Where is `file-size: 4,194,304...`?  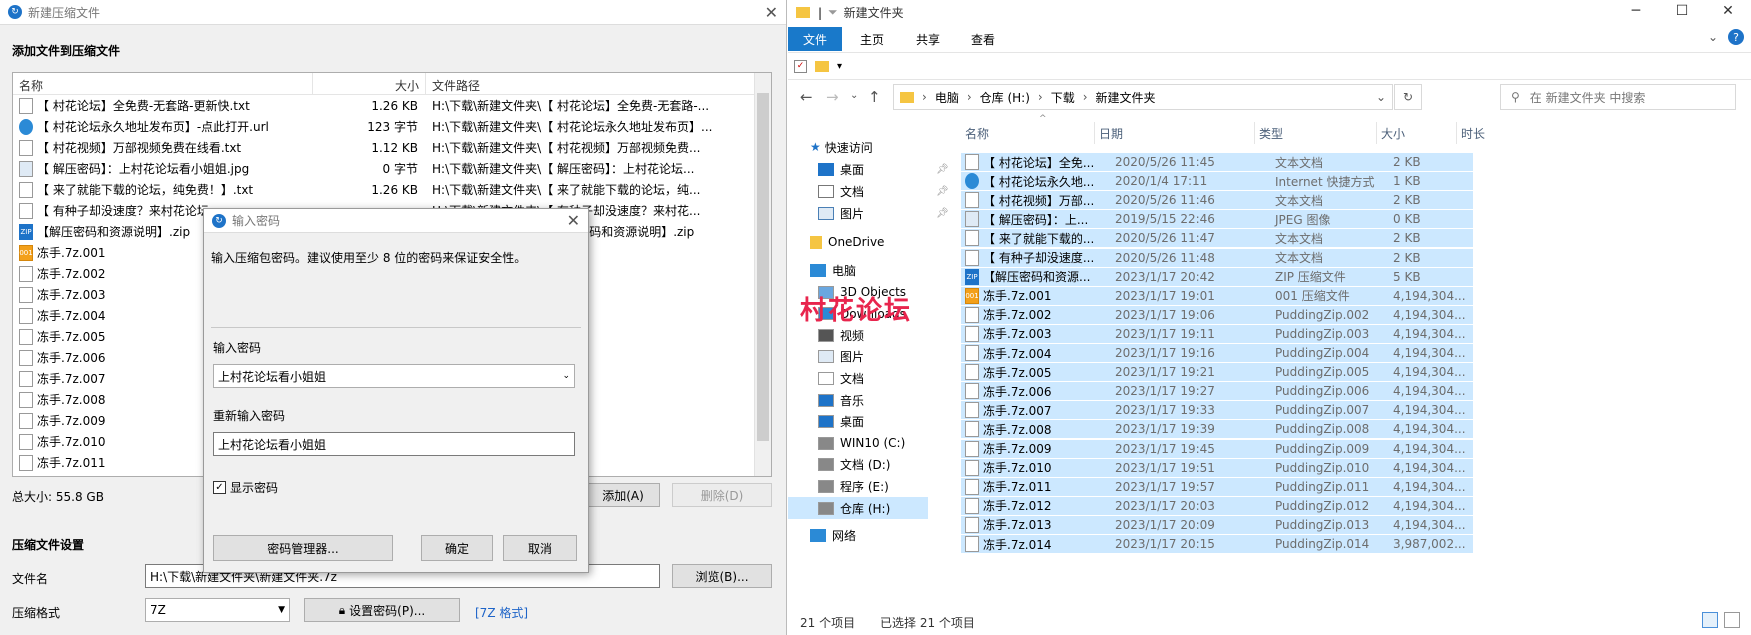
file-size: 4,194,304... is located at coordinates (1429, 505).